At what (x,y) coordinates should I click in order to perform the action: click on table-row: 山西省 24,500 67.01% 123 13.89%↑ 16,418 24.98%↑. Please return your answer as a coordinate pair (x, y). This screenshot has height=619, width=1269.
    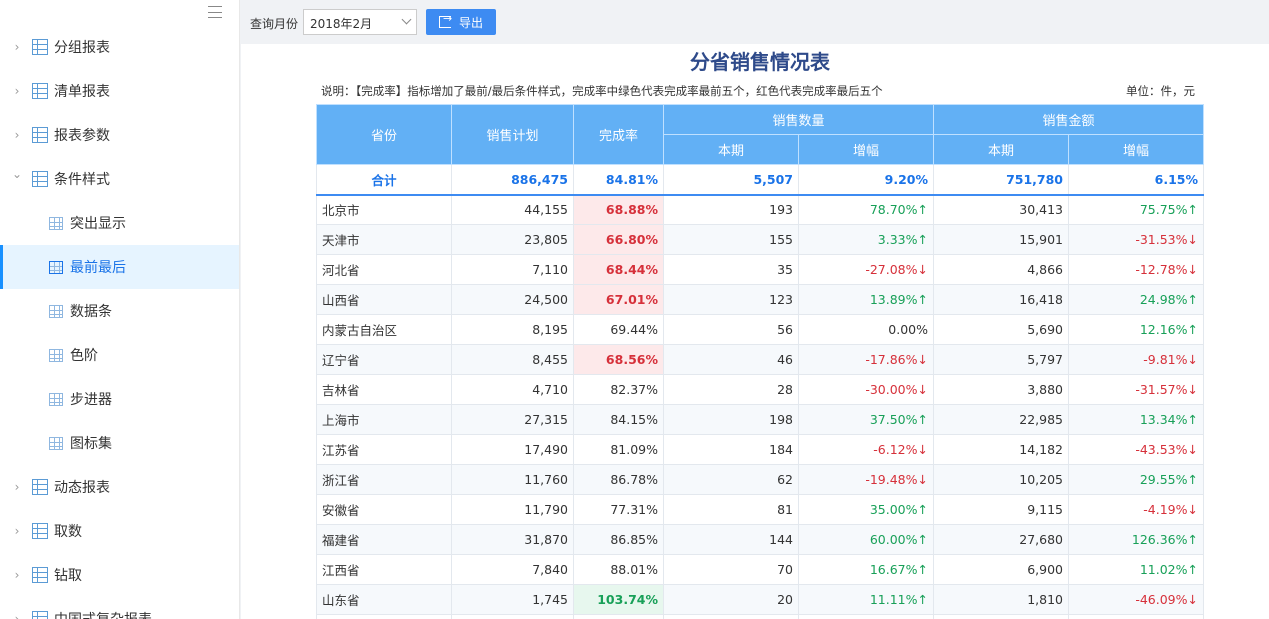
    Looking at the image, I should click on (760, 299).